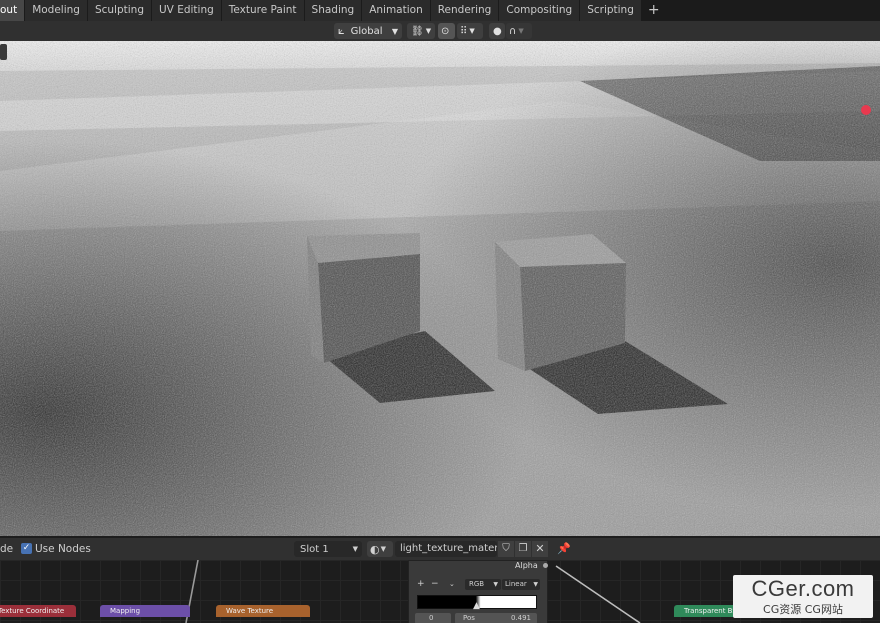  What do you see at coordinates (32, 611) in the screenshot?
I see `node-title: Texture Coordinate` at bounding box center [32, 611].